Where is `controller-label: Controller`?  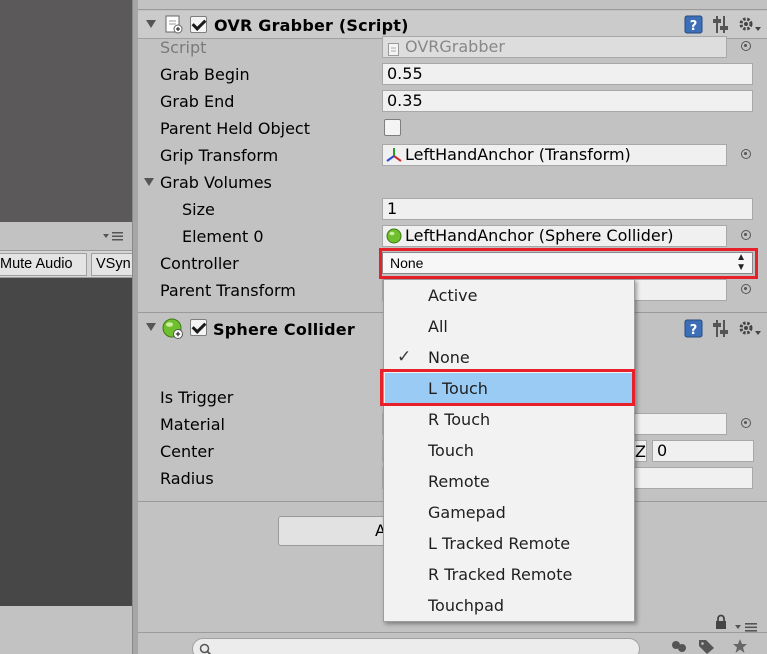 controller-label: Controller is located at coordinates (199, 263).